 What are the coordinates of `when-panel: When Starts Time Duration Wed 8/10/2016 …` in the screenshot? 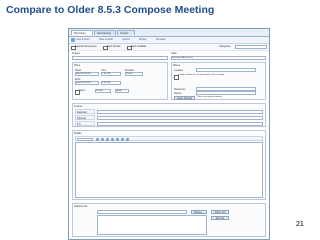 It's located at (120, 81).